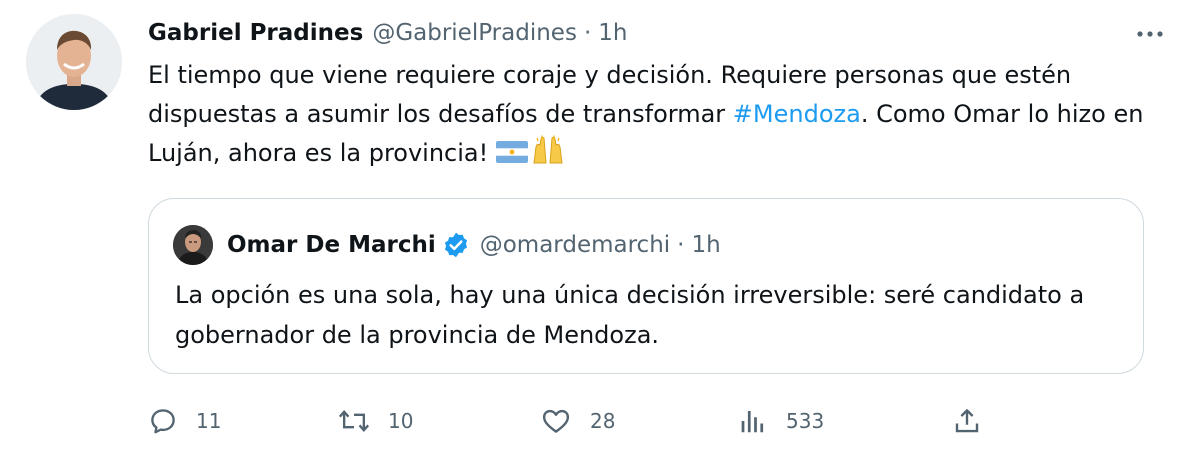 Image resolution: width=1200 pixels, height=476 pixels. Describe the element at coordinates (354, 421) in the screenshot. I see `retweet-icon` at that location.